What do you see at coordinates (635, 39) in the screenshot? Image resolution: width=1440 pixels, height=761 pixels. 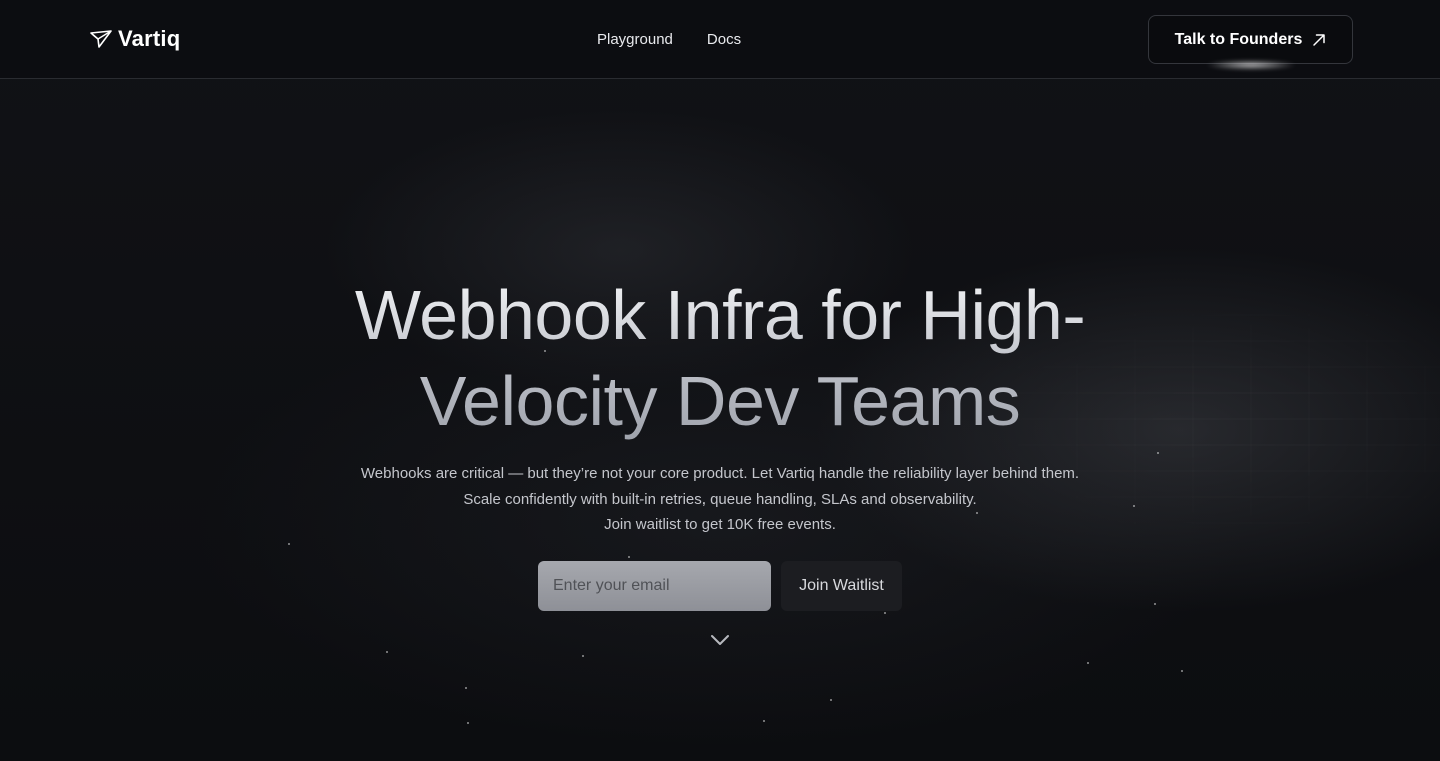 I see `nav-item-playground: Playground` at bounding box center [635, 39].